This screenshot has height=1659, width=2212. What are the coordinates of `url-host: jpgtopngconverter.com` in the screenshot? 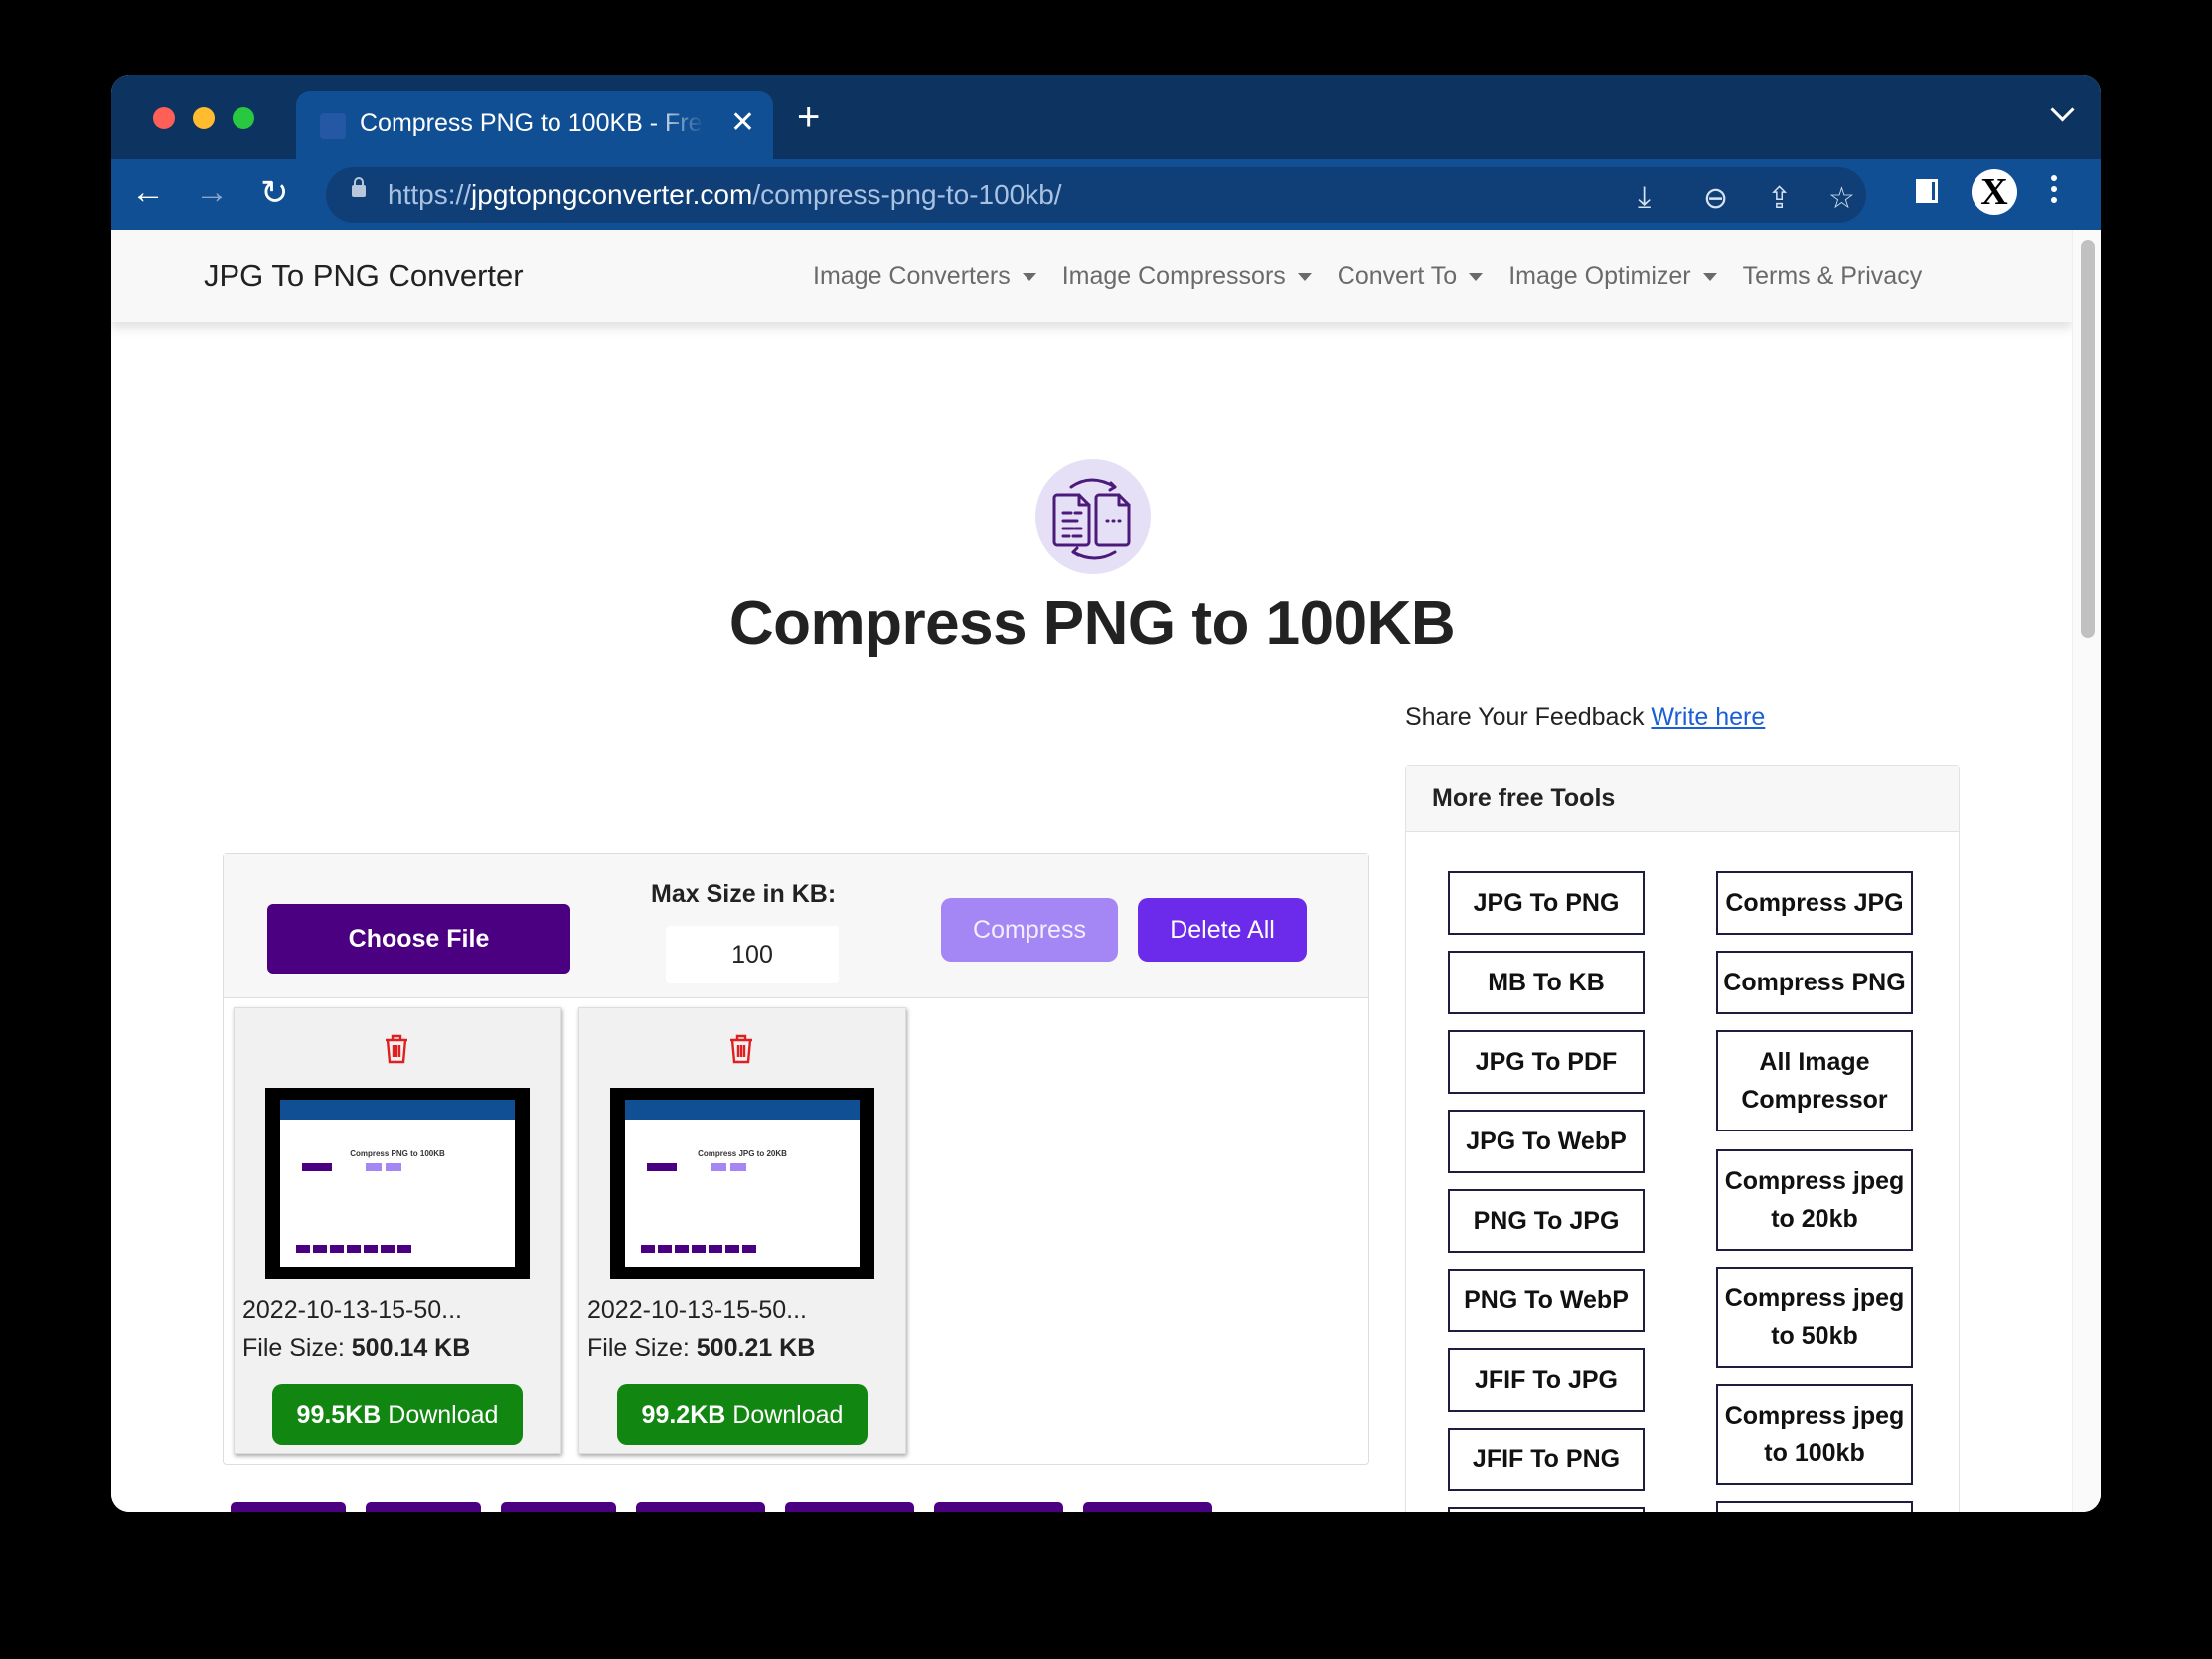 It's located at (612, 195).